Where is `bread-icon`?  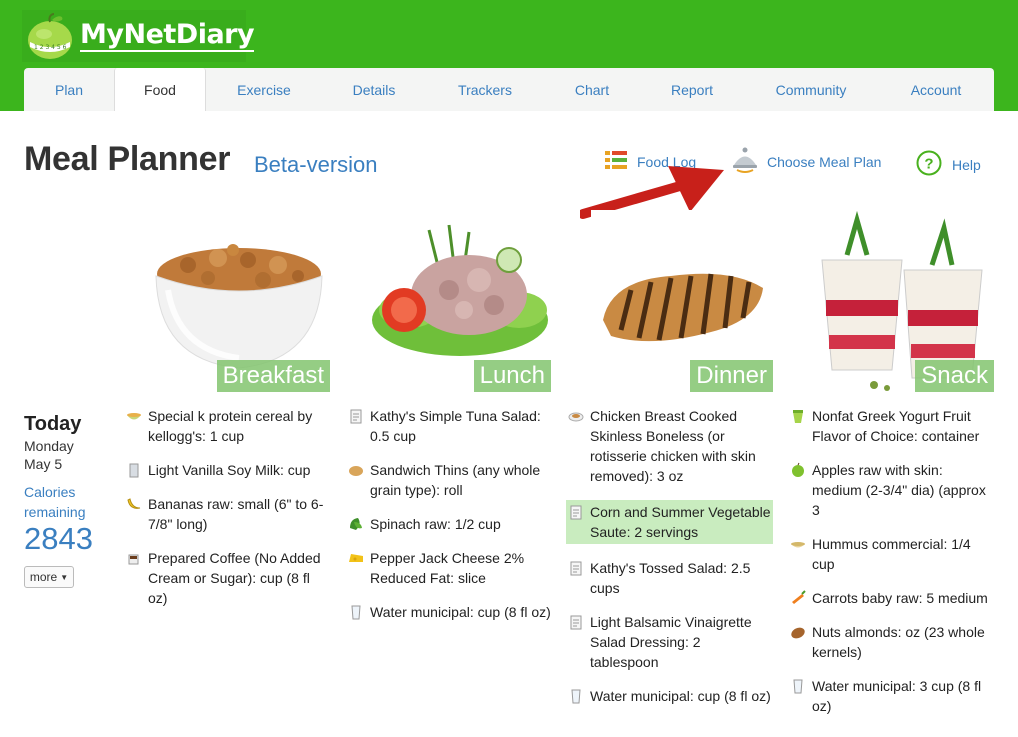
bread-icon is located at coordinates (356, 470).